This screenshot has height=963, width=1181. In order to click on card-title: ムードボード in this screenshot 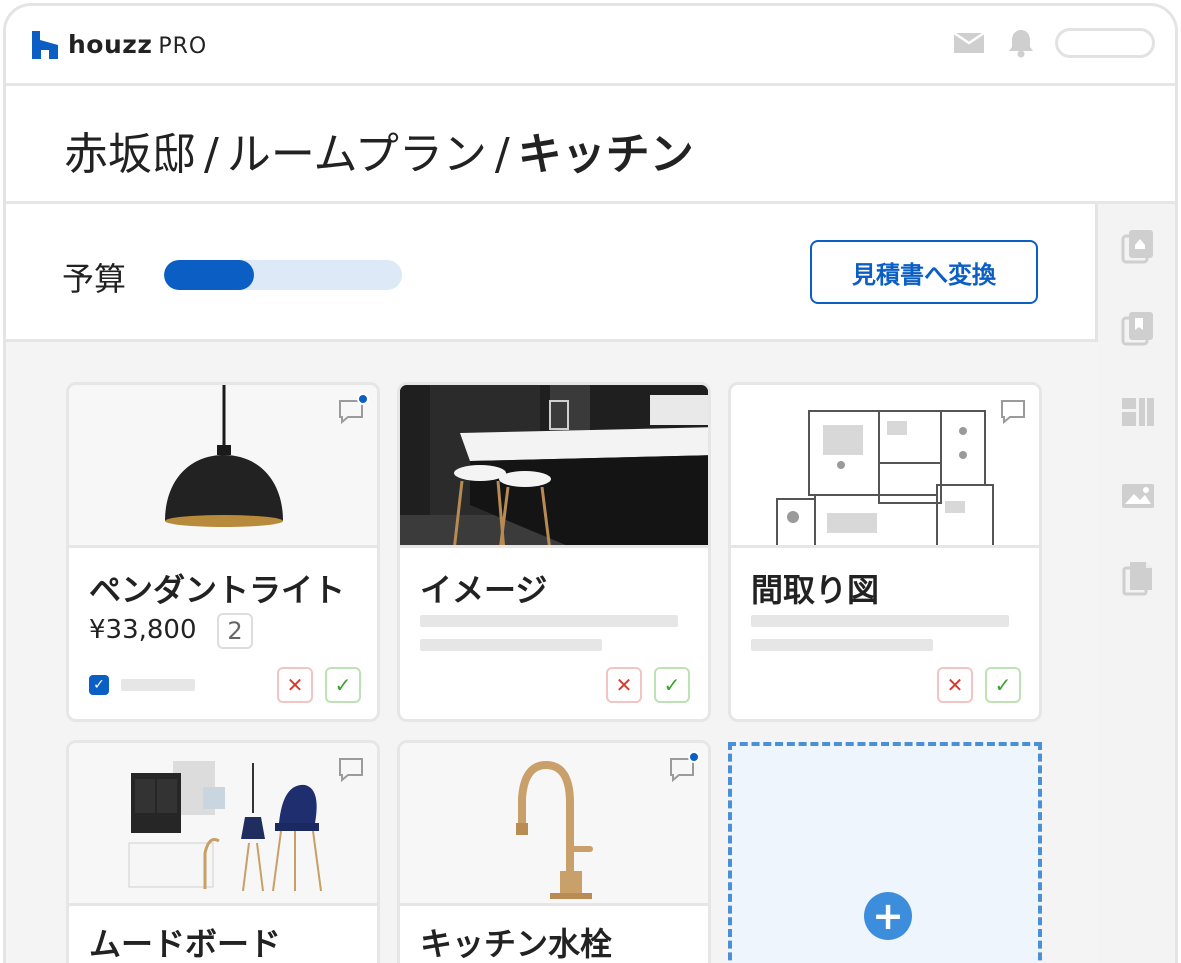, I will do `click(185, 944)`.